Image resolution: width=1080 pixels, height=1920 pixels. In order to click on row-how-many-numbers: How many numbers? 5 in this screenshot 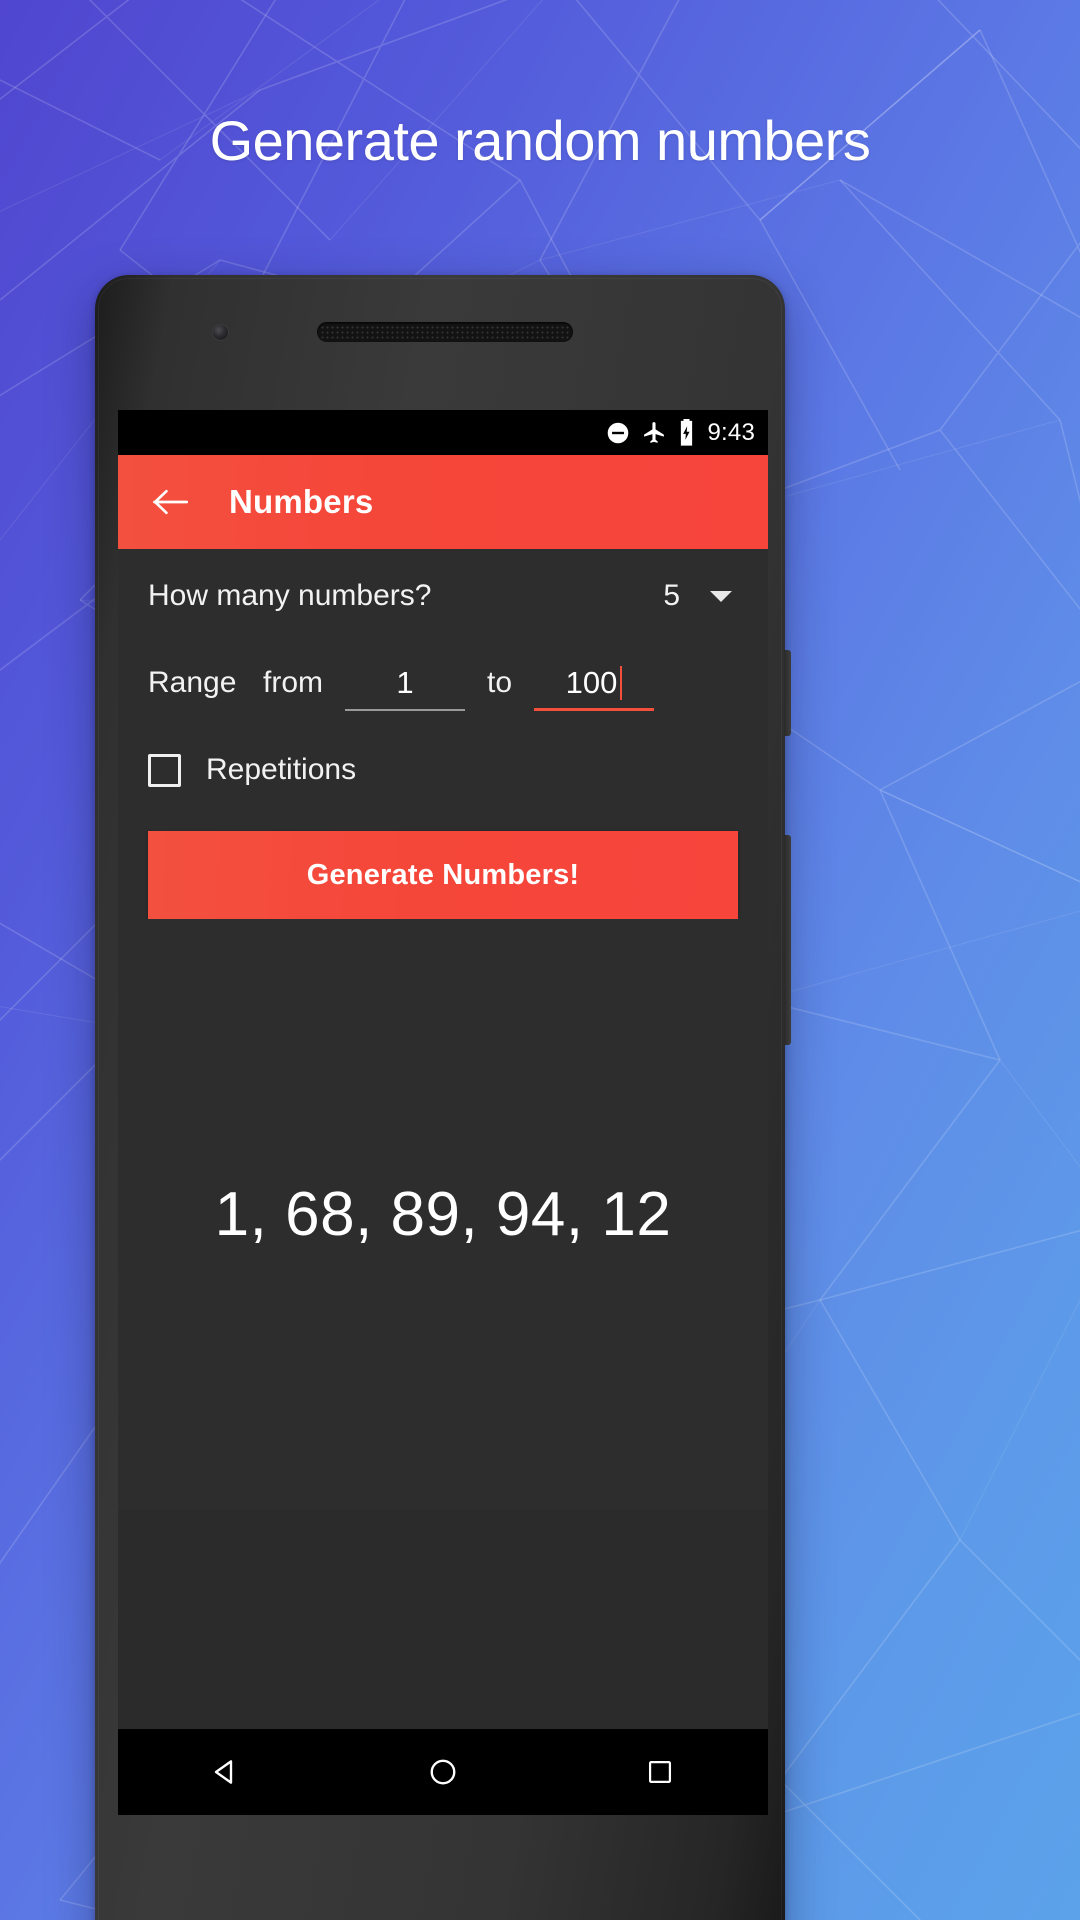, I will do `click(443, 596)`.